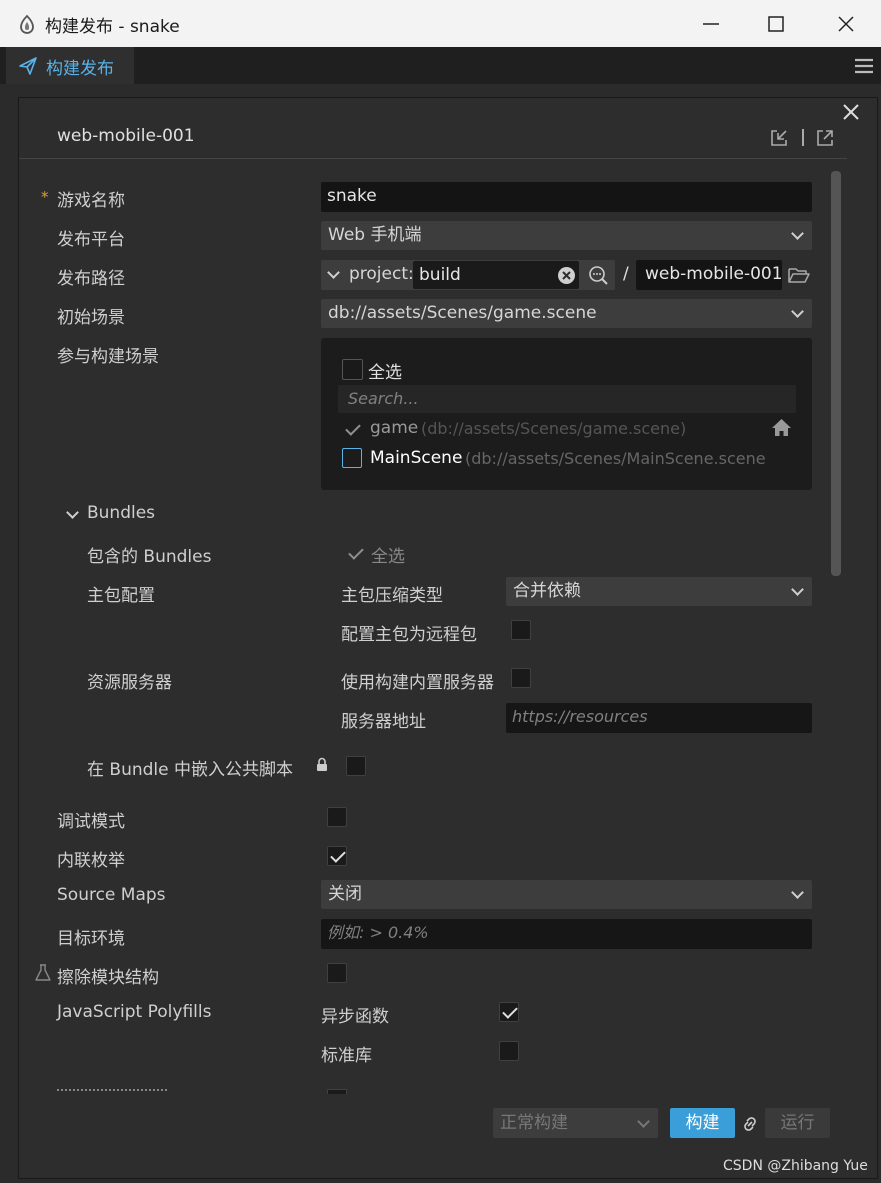 The image size is (881, 1183). What do you see at coordinates (509, 1051) in the screenshot?
I see `stdlib-checkbox` at bounding box center [509, 1051].